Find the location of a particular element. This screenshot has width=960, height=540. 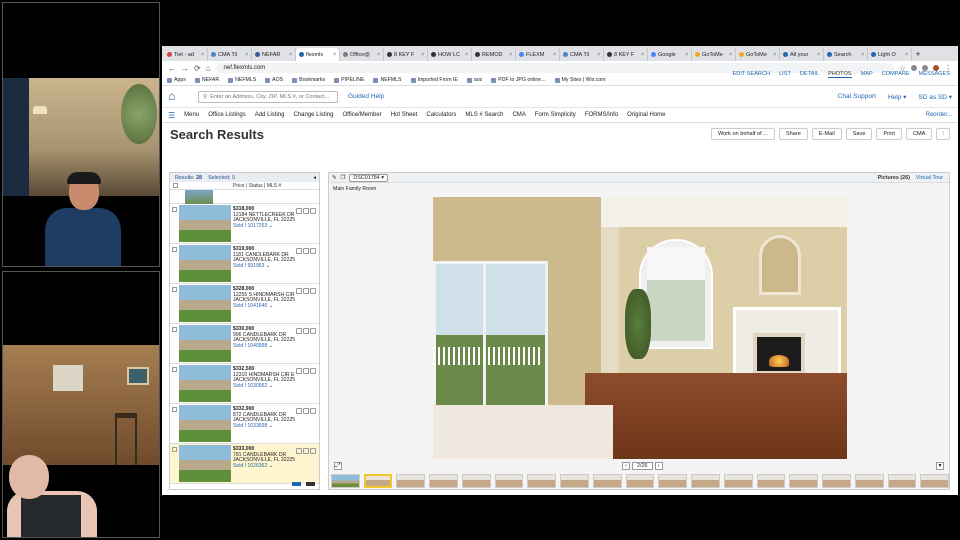

previous-photo-button: ‹ is located at coordinates (626, 466).